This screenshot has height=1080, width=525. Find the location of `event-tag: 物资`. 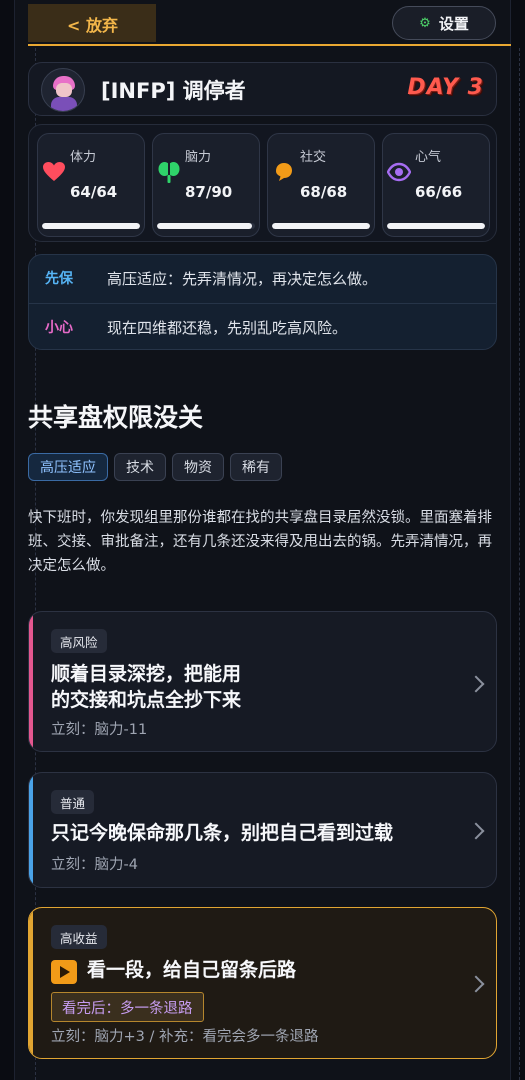

event-tag: 物资 is located at coordinates (198, 467).